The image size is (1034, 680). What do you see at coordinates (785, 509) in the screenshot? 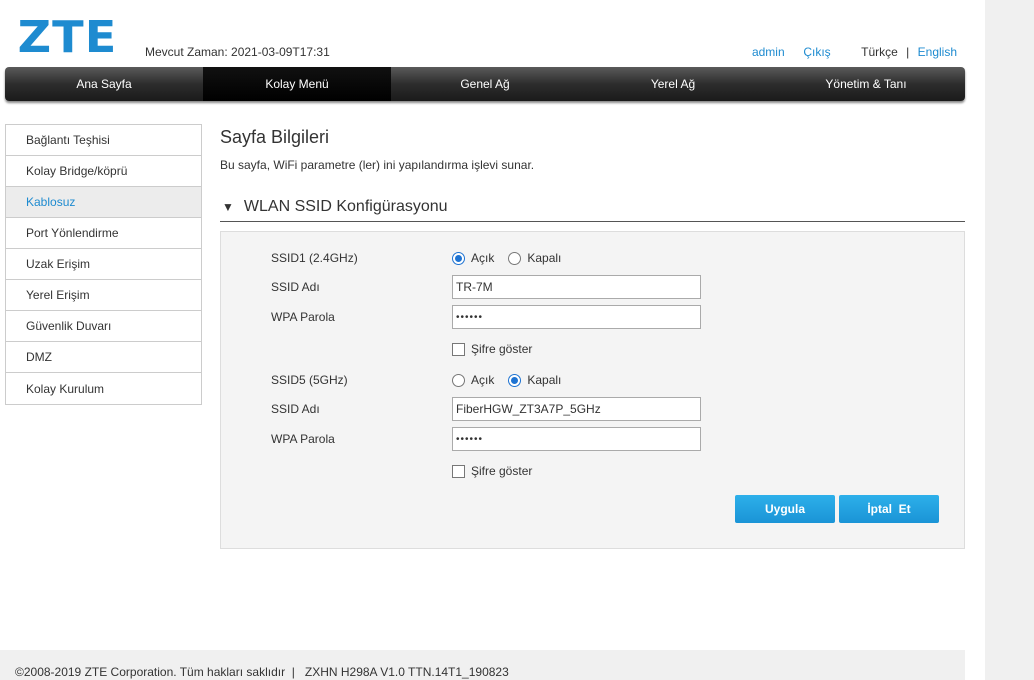
I see `apply-button: Uygula` at bounding box center [785, 509].